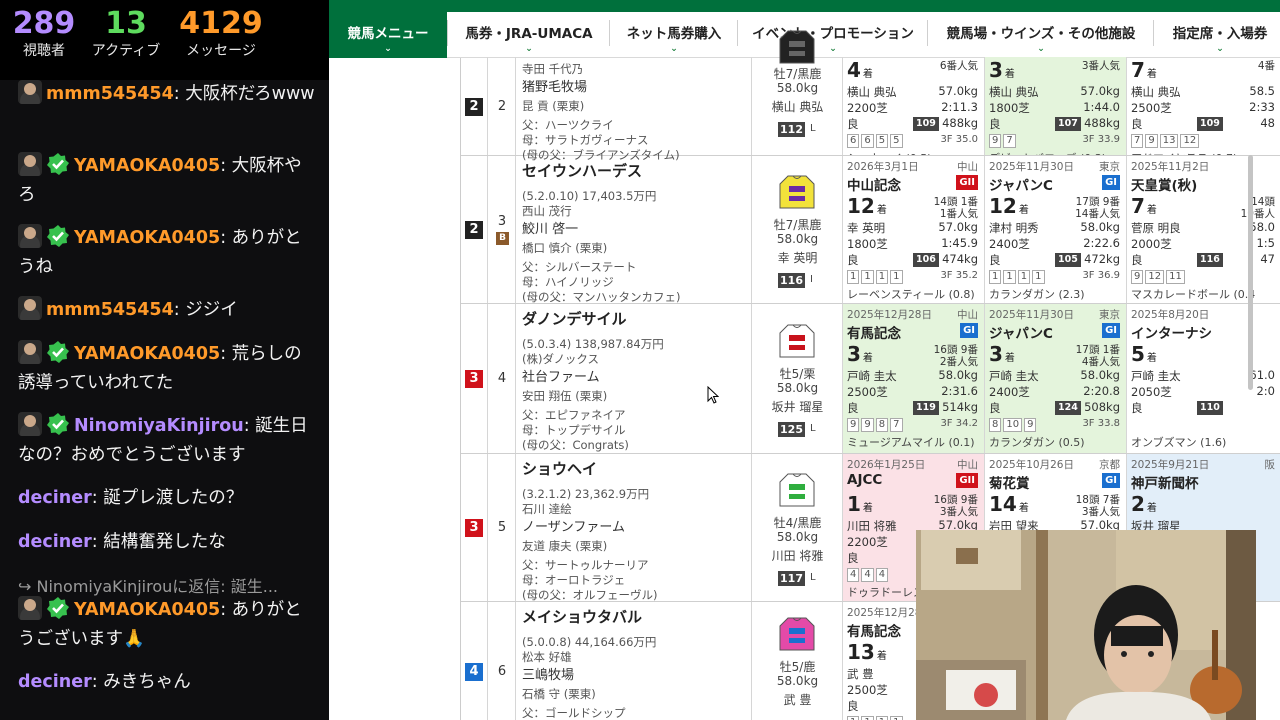 This screenshot has height=720, width=1280. I want to click on horse-info-line: 西山 茂行, so click(547, 211).